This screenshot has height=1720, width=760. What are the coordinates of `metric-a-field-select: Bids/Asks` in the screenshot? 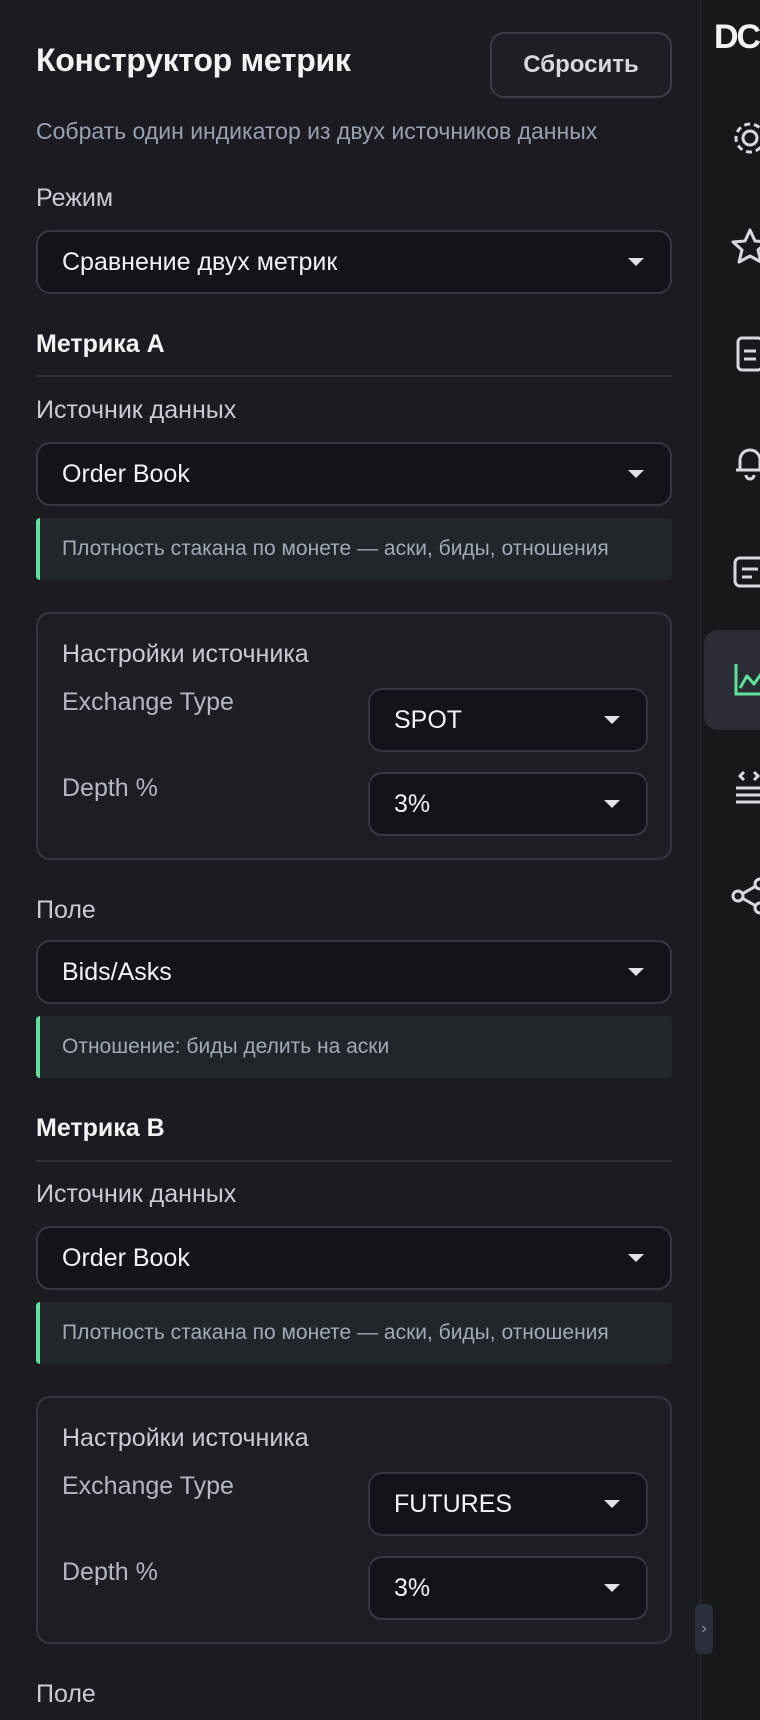 It's located at (354, 972).